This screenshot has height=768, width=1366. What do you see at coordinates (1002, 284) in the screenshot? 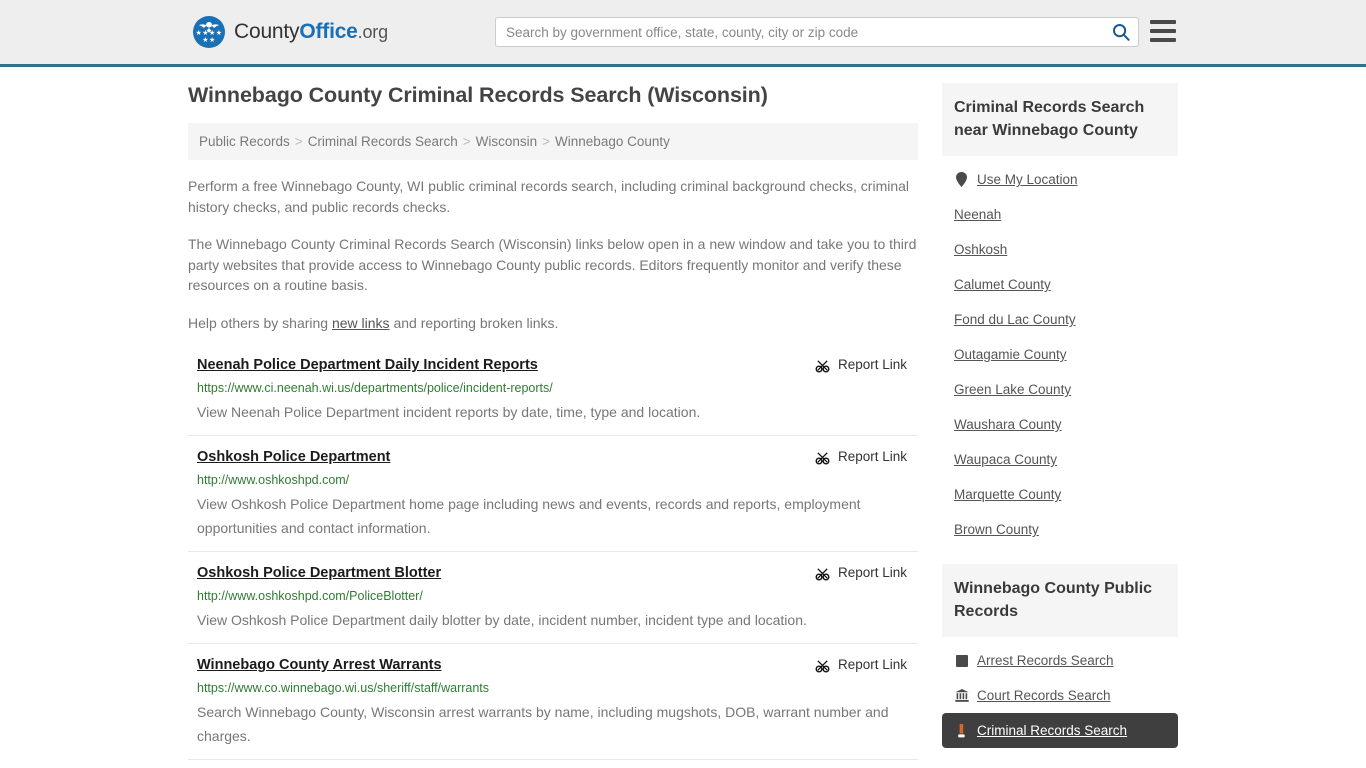
I see `sidebar-link-label: Calumet County` at bounding box center [1002, 284].